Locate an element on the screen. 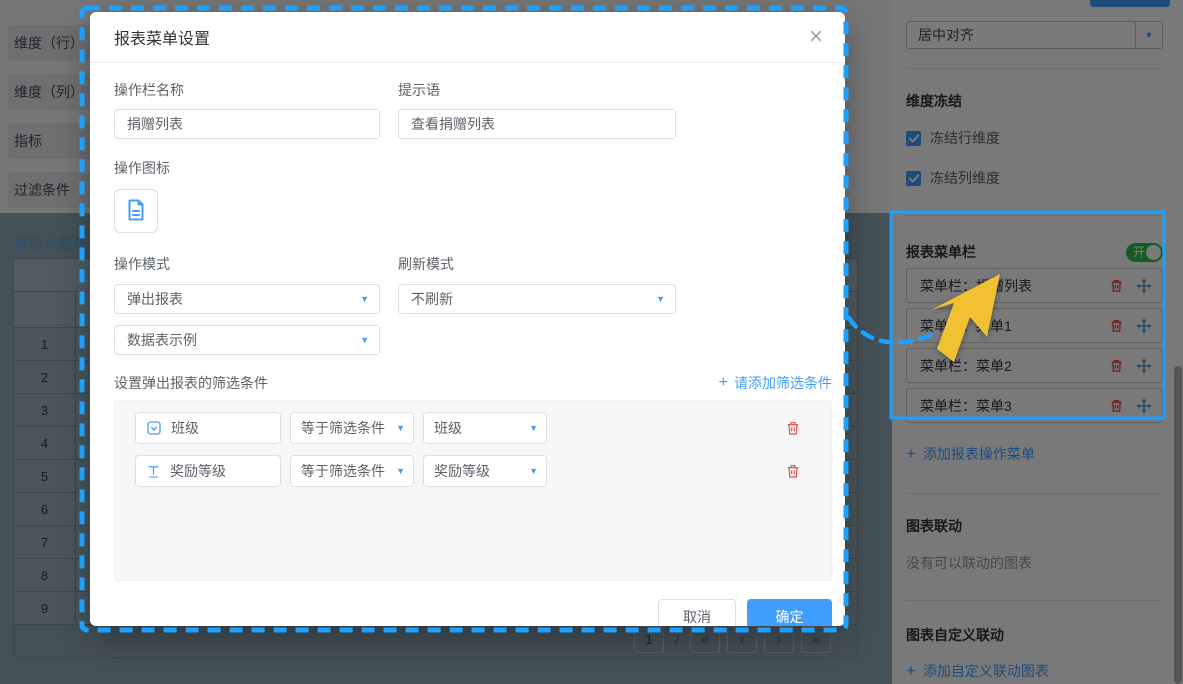 The width and height of the screenshot is (1183, 684). action-icon-label: 操作图标 is located at coordinates (142, 168).